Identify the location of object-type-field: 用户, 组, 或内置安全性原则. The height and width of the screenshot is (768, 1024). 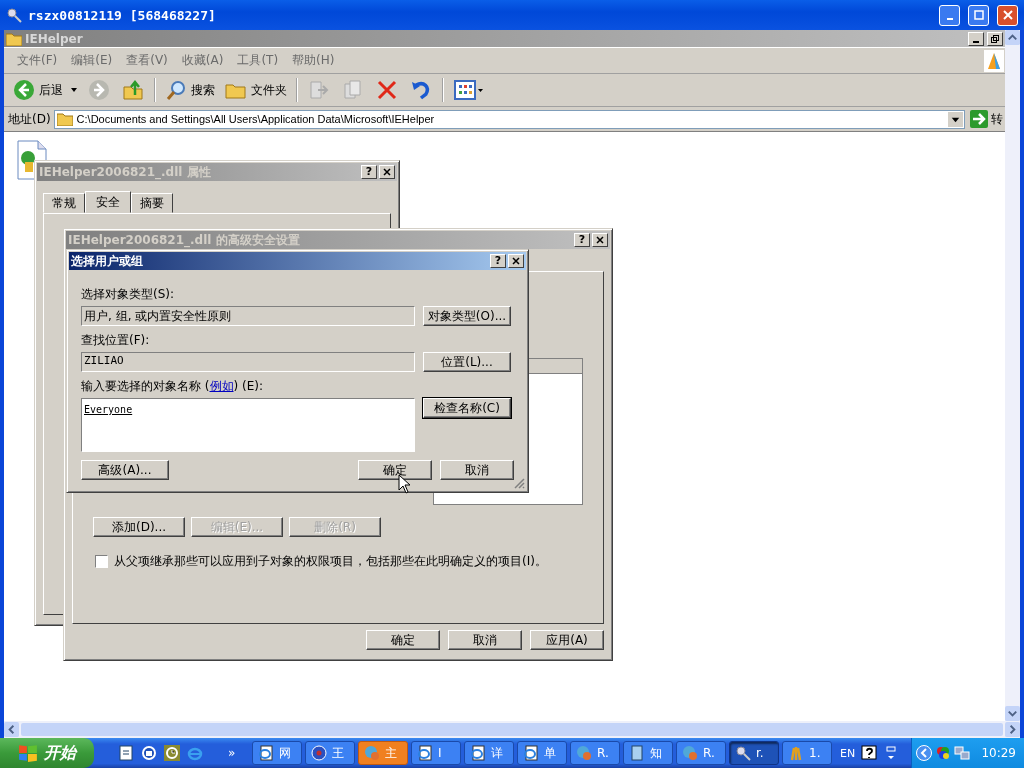
(248, 316).